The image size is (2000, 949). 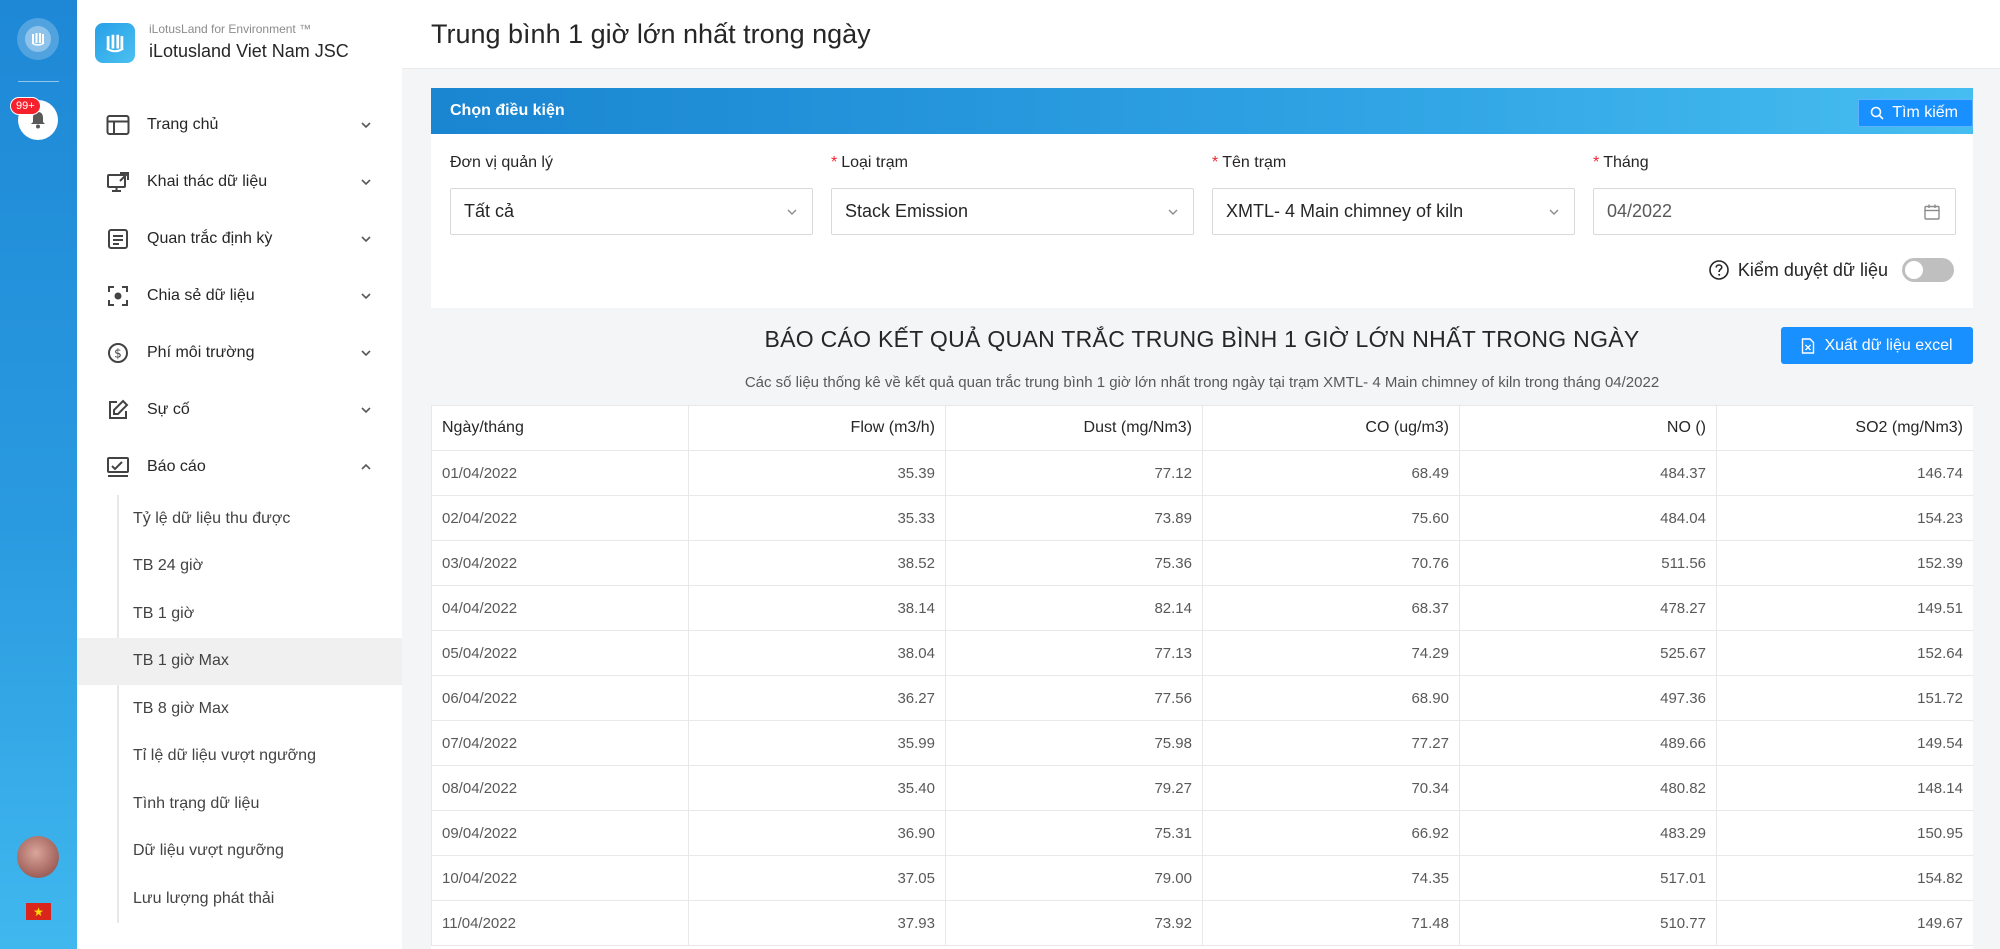 What do you see at coordinates (118, 467) in the screenshot?
I see `report-icon` at bounding box center [118, 467].